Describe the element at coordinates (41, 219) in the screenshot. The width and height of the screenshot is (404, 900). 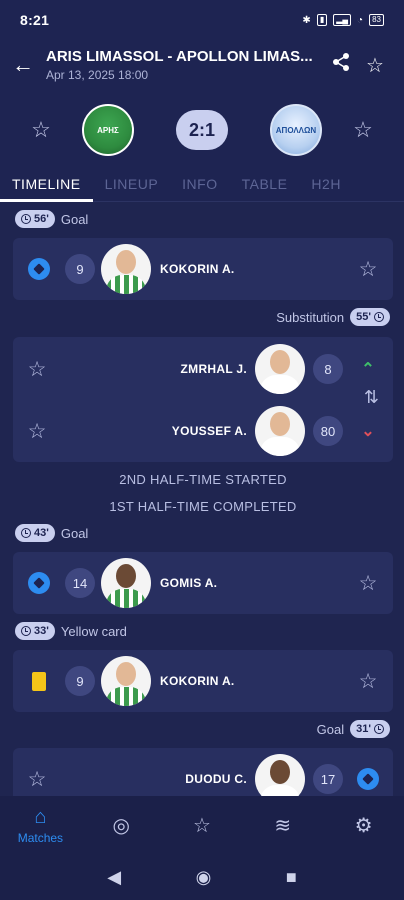
I see `minute-text: 56'` at that location.